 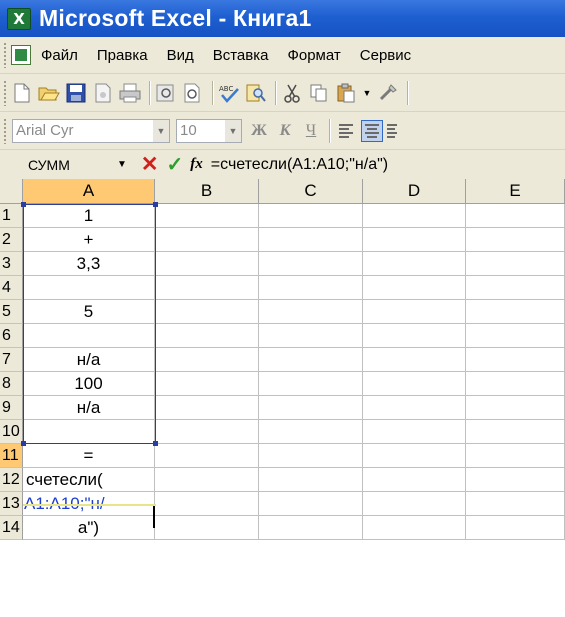 What do you see at coordinates (207, 360) in the screenshot?
I see `cell-b7` at bounding box center [207, 360].